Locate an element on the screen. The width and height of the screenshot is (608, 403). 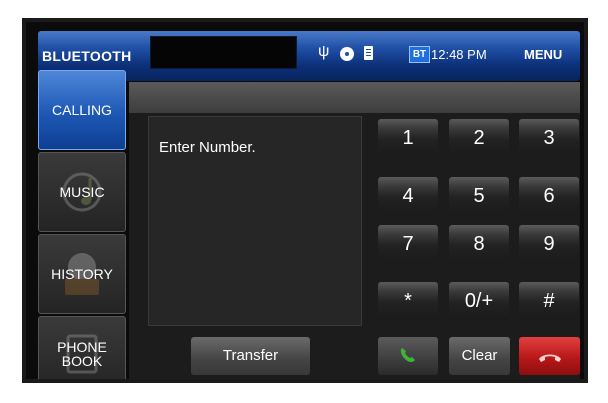
sidebar-item-music: MUSIC is located at coordinates (82, 192).